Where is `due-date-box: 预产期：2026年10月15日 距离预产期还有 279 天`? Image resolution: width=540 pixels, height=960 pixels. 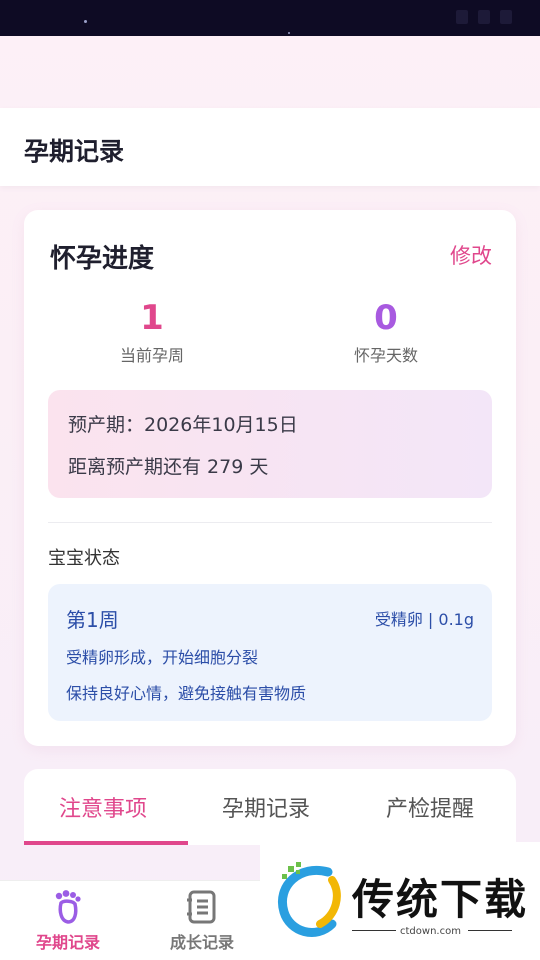 due-date-box: 预产期：2026年10月15日 距离预产期还有 279 天 is located at coordinates (270, 444).